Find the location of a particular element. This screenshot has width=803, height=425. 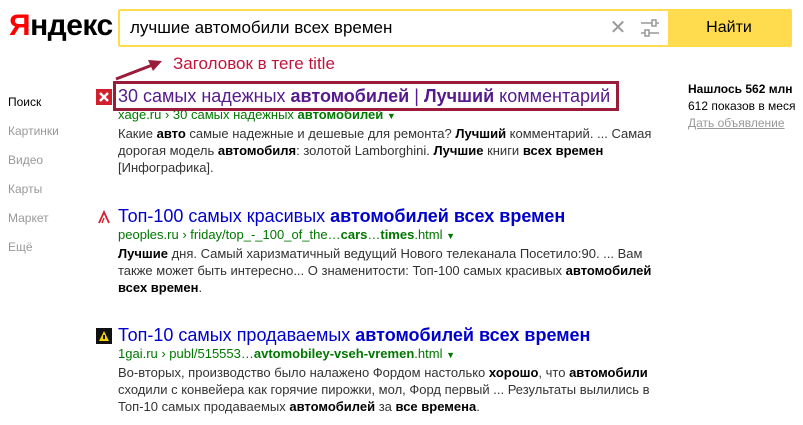

nav-more: Ещё is located at coordinates (33, 253).